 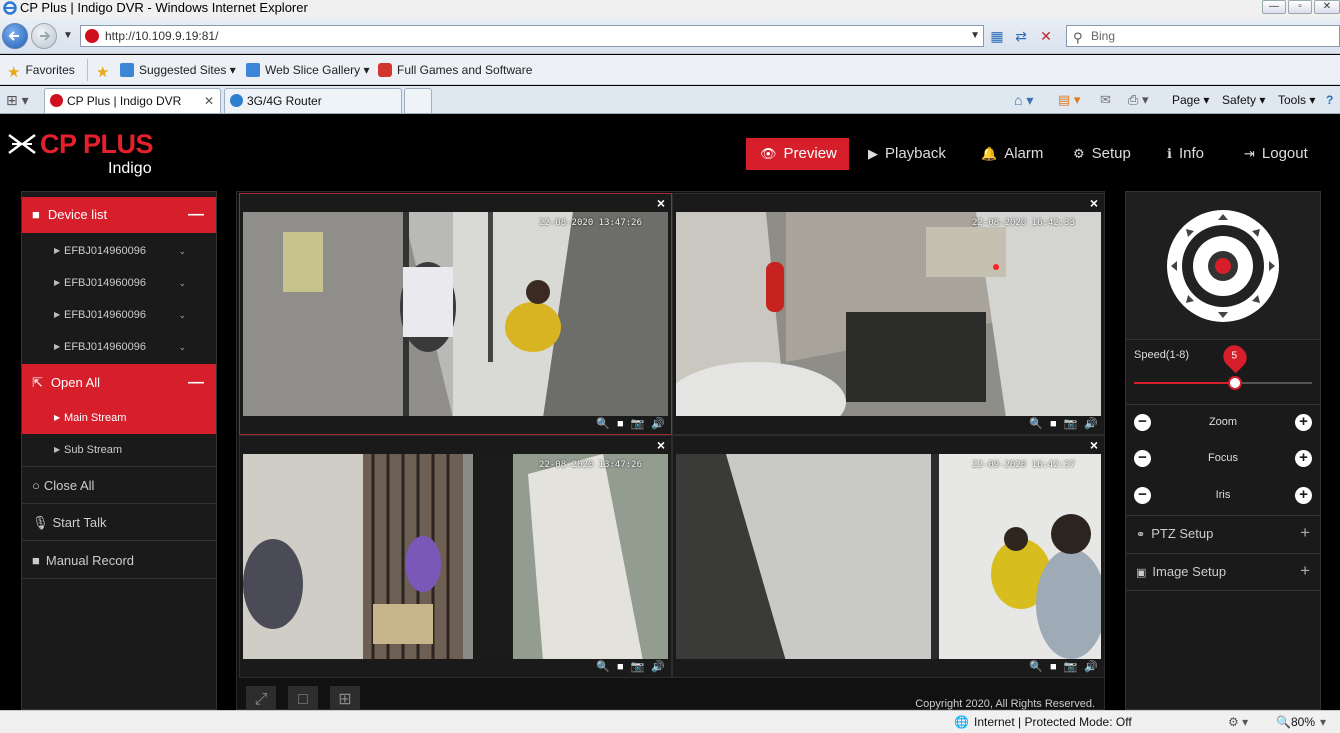 What do you see at coordinates (1078, 37) in the screenshot?
I see `search-icon: ⚲` at bounding box center [1078, 37].